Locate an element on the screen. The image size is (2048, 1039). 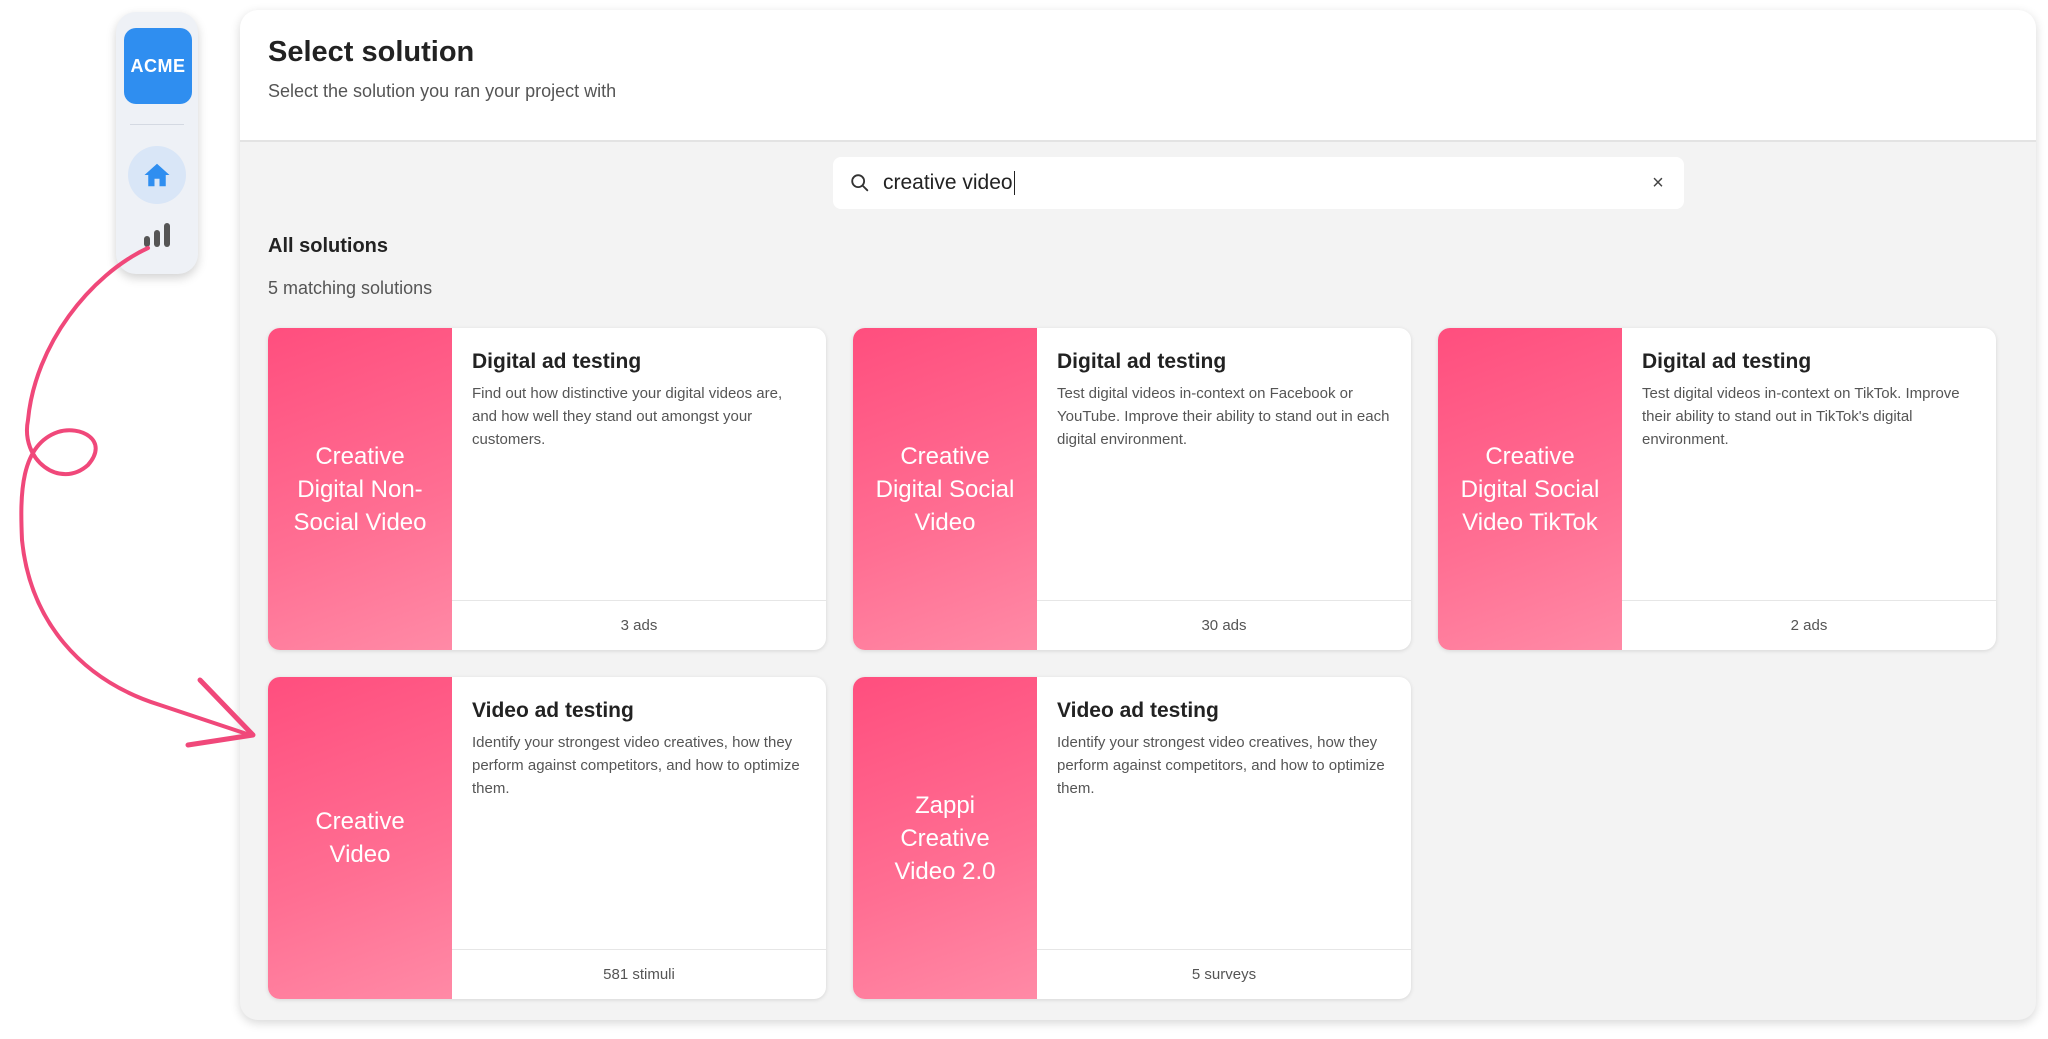
analytics-button is located at coordinates (157, 235).